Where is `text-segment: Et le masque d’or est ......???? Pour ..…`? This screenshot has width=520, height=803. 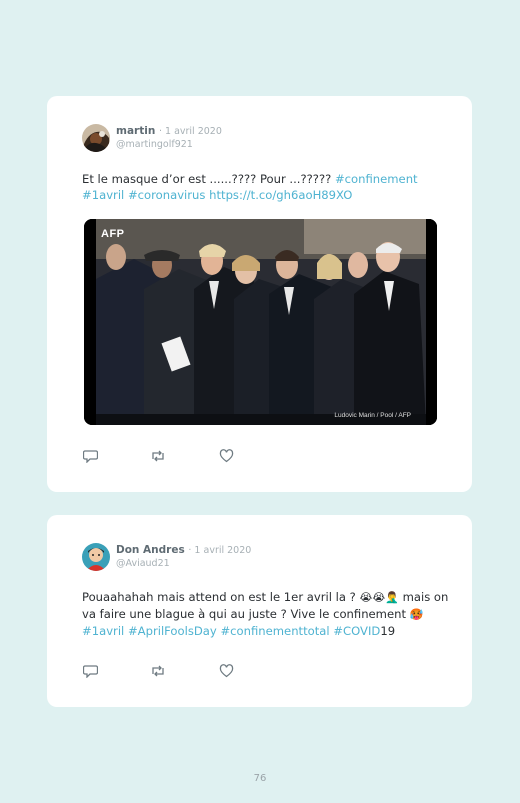 text-segment: Et le masque d’or est ......???? Pour ..… is located at coordinates (208, 179).